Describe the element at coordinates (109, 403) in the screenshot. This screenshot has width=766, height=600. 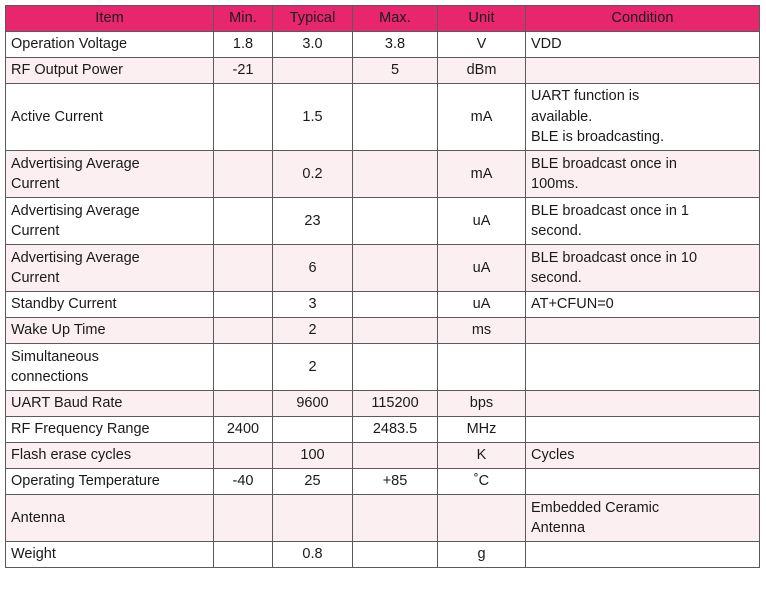
I see `cell-item: UART Baud Rate` at that location.